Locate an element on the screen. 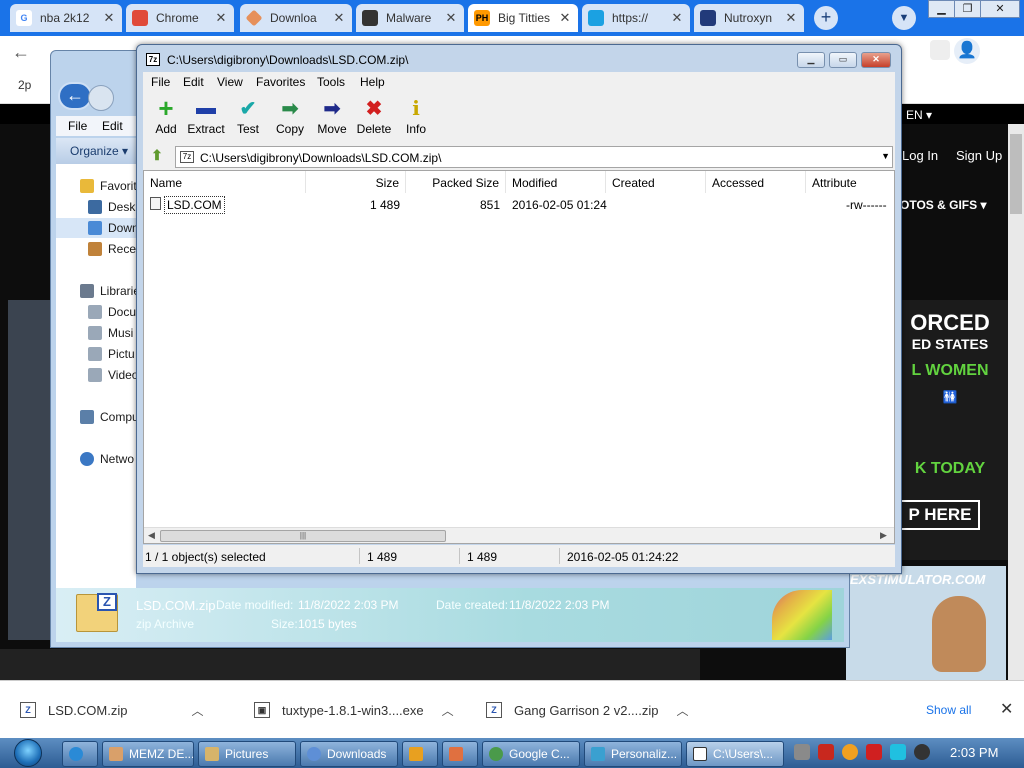 Image resolution: width=1024 pixels, height=768 pixels. column-header-modified: Modified is located at coordinates (556, 182).